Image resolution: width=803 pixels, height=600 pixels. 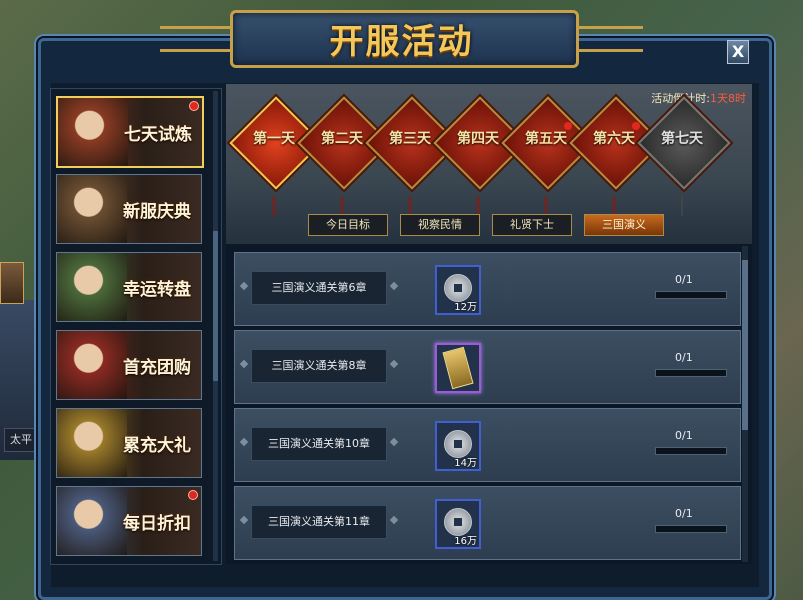 What do you see at coordinates (487, 523) in the screenshot?
I see `task-row: 三国演义通关第11章 16万 0/1` at bounding box center [487, 523].